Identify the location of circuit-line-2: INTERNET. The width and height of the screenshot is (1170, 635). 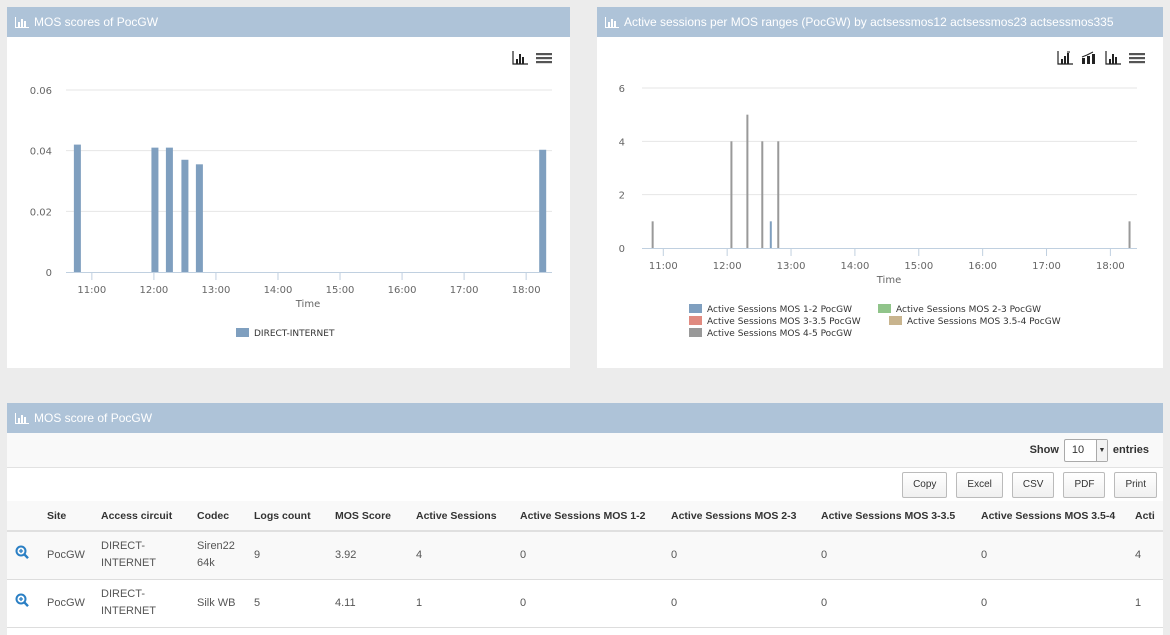
(128, 563).